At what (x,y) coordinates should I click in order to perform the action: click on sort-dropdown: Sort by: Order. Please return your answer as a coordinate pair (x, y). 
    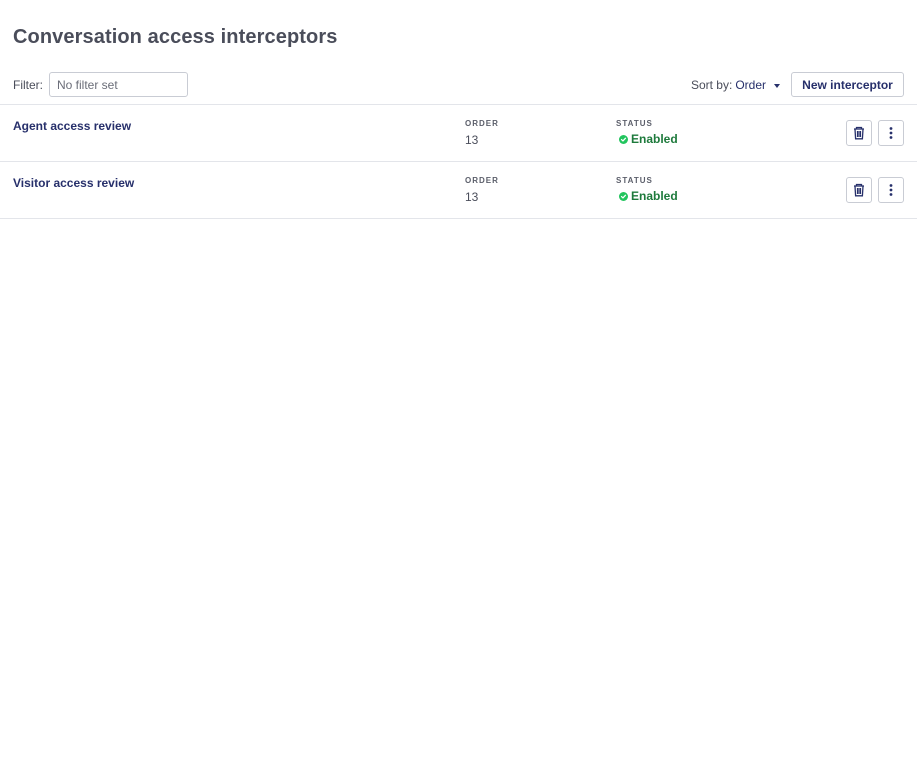
    Looking at the image, I should click on (735, 85).